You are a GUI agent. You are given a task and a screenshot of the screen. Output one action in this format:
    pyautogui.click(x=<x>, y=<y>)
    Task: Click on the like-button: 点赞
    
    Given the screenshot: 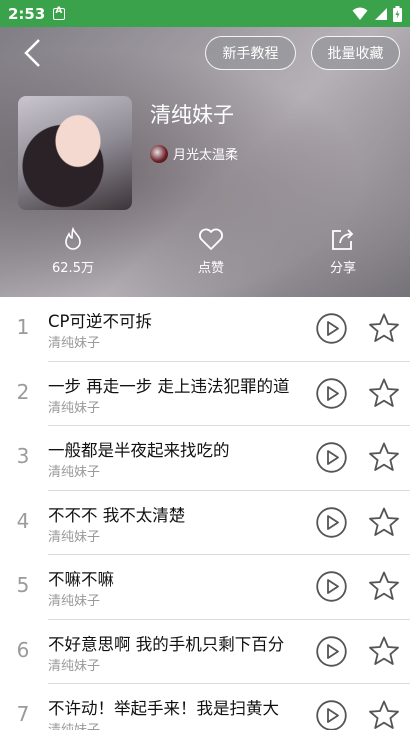 What is the action you would take?
    pyautogui.click(x=211, y=251)
    